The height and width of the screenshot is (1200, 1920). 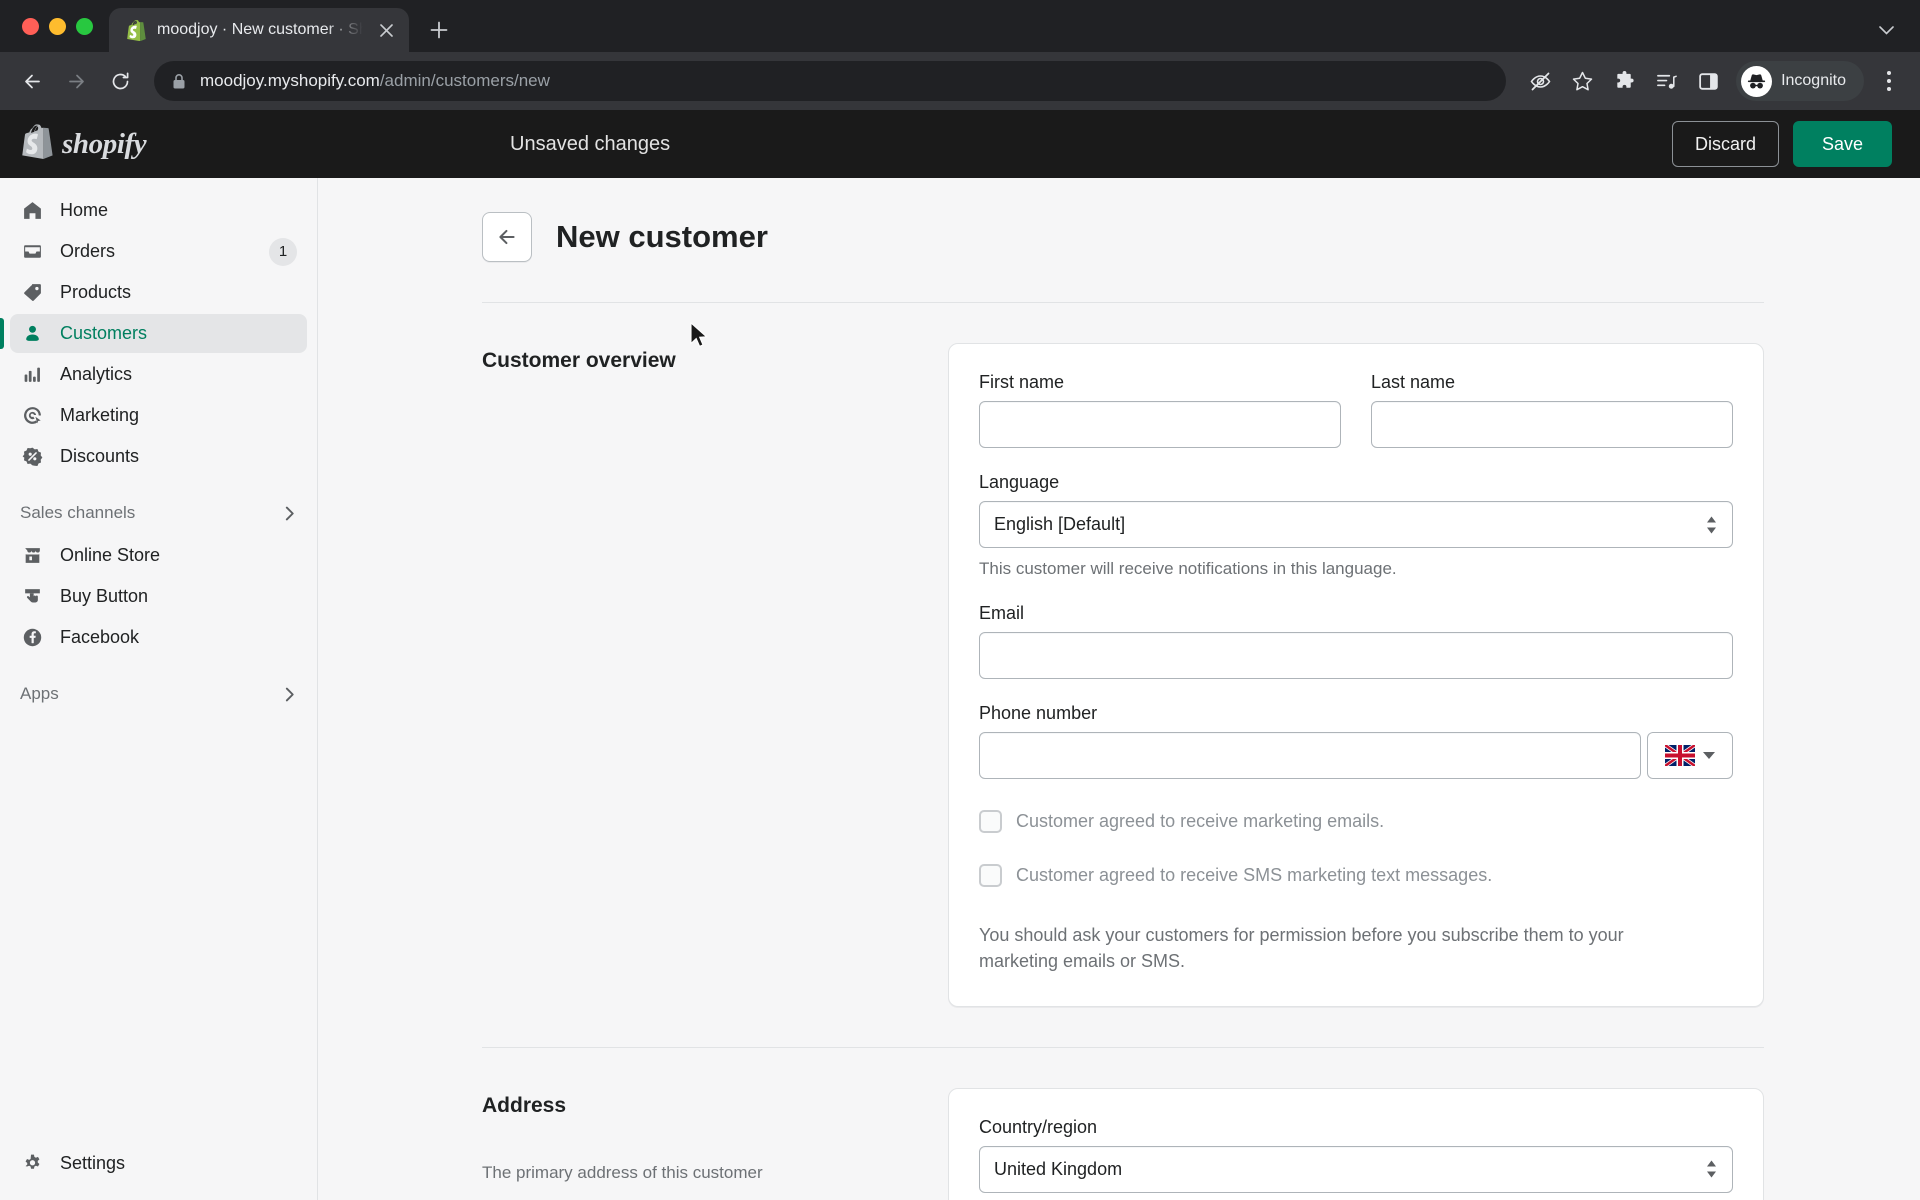 I want to click on back-arrow-icon, so click(x=32, y=81).